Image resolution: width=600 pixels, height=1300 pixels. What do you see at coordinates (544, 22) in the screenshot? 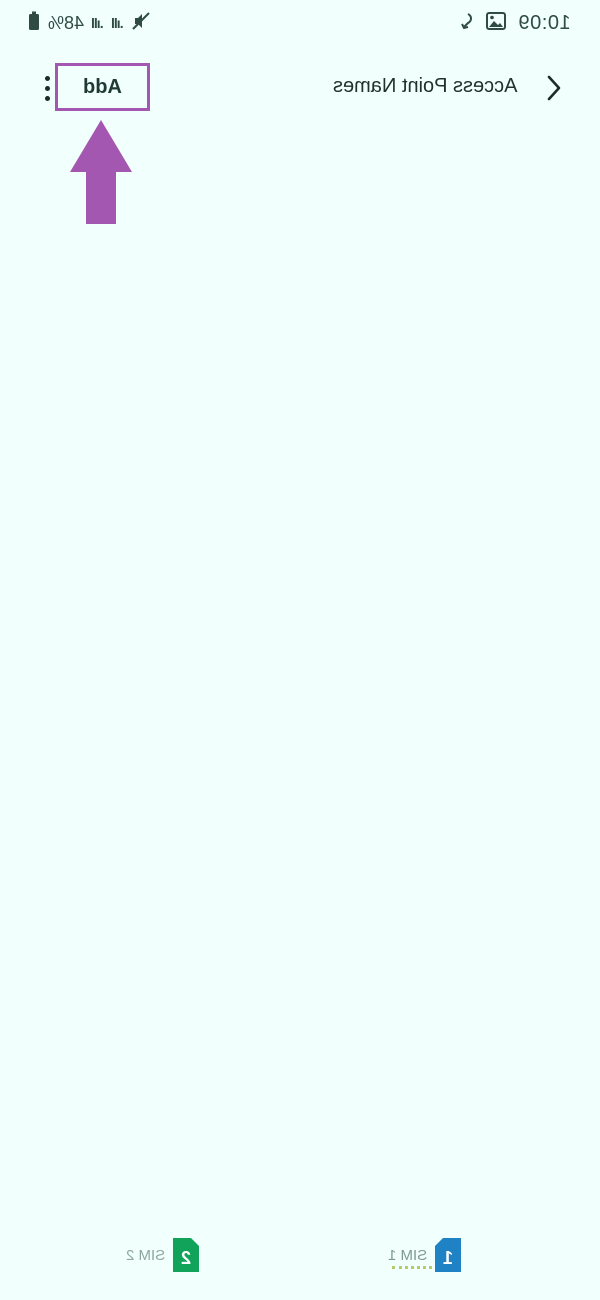
I see `clock: 10:09` at bounding box center [544, 22].